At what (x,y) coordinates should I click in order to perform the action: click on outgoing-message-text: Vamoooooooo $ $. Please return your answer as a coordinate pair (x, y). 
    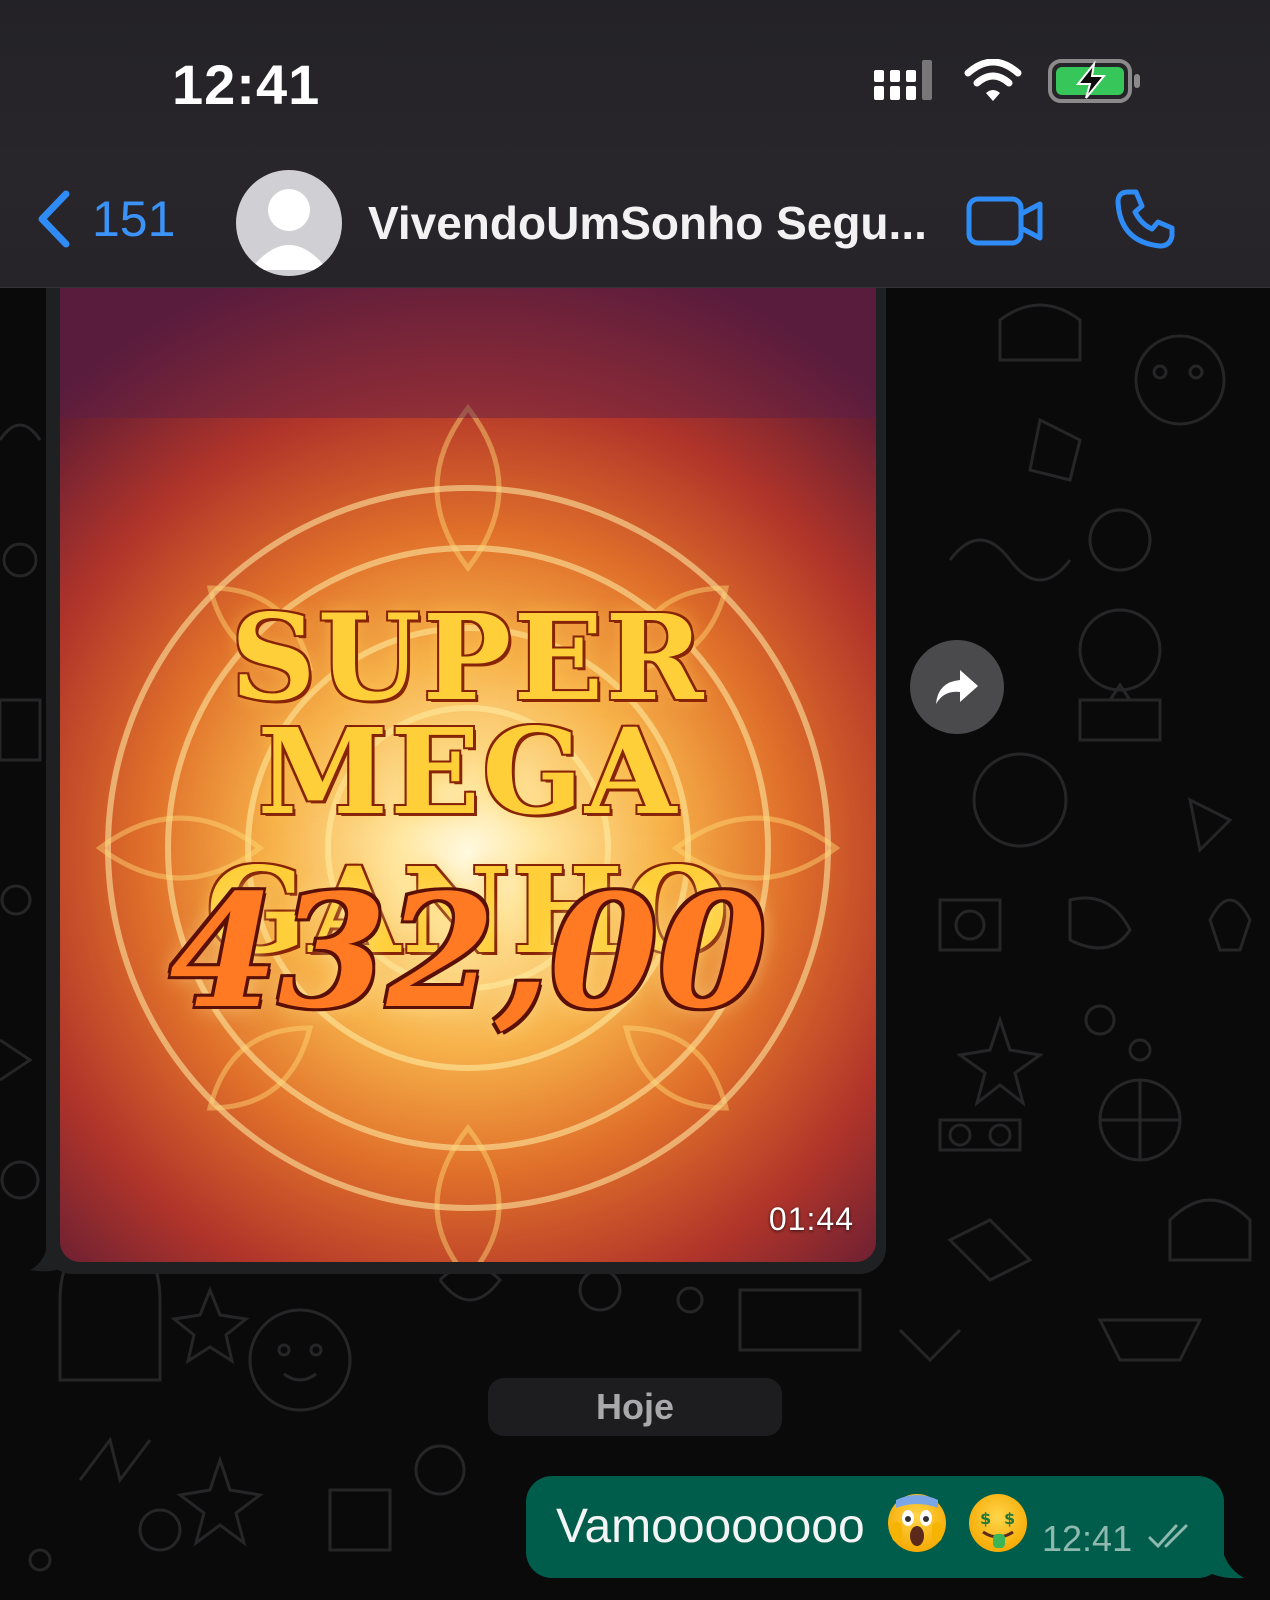
    Looking at the image, I should click on (792, 1524).